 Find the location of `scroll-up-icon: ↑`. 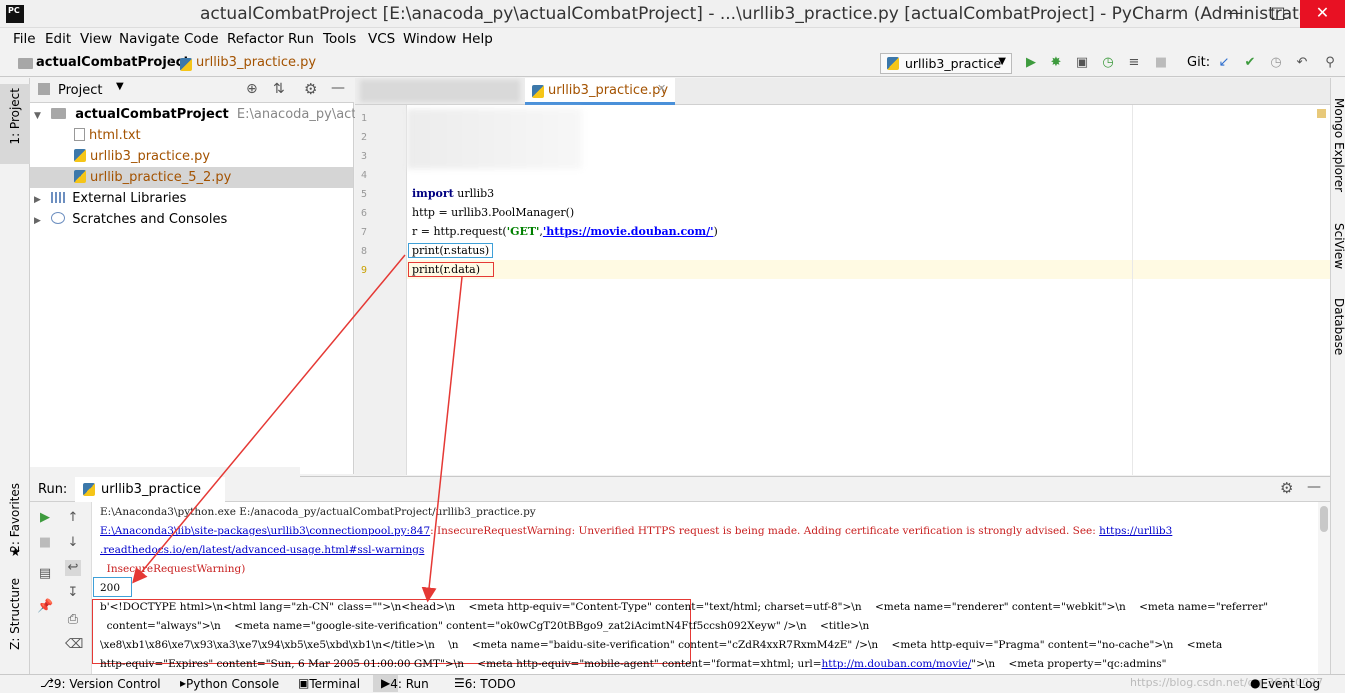

scroll-up-icon: ↑ is located at coordinates (73, 518).